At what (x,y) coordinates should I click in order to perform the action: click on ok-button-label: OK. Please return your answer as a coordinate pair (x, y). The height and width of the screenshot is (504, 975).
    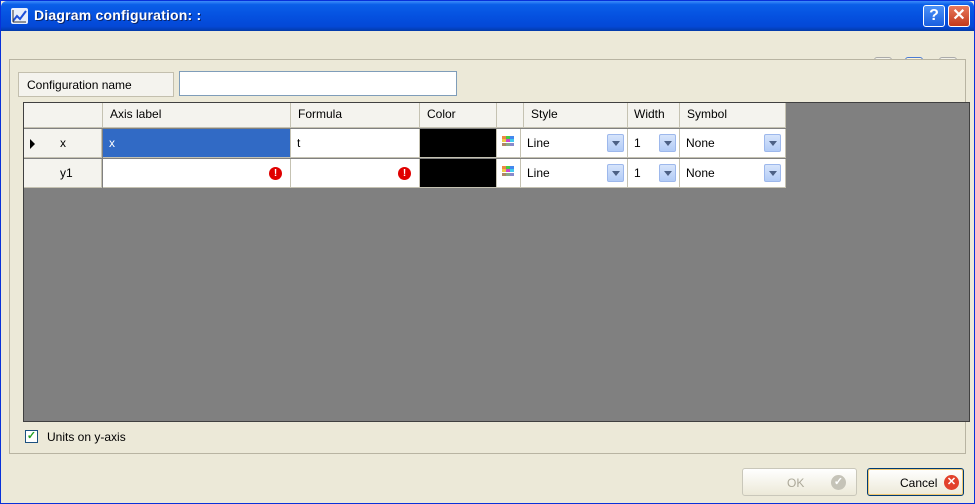
    Looking at the image, I should click on (796, 483).